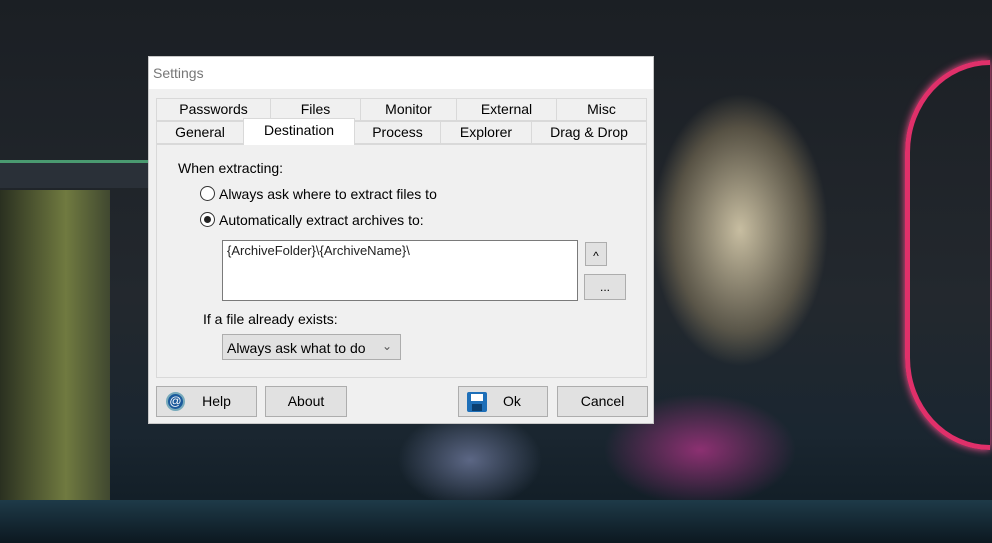 The height and width of the screenshot is (543, 992). Describe the element at coordinates (400, 270) in the screenshot. I see `destination-path-input: {ArchiveFolder}\{ArchiveName}\` at that location.